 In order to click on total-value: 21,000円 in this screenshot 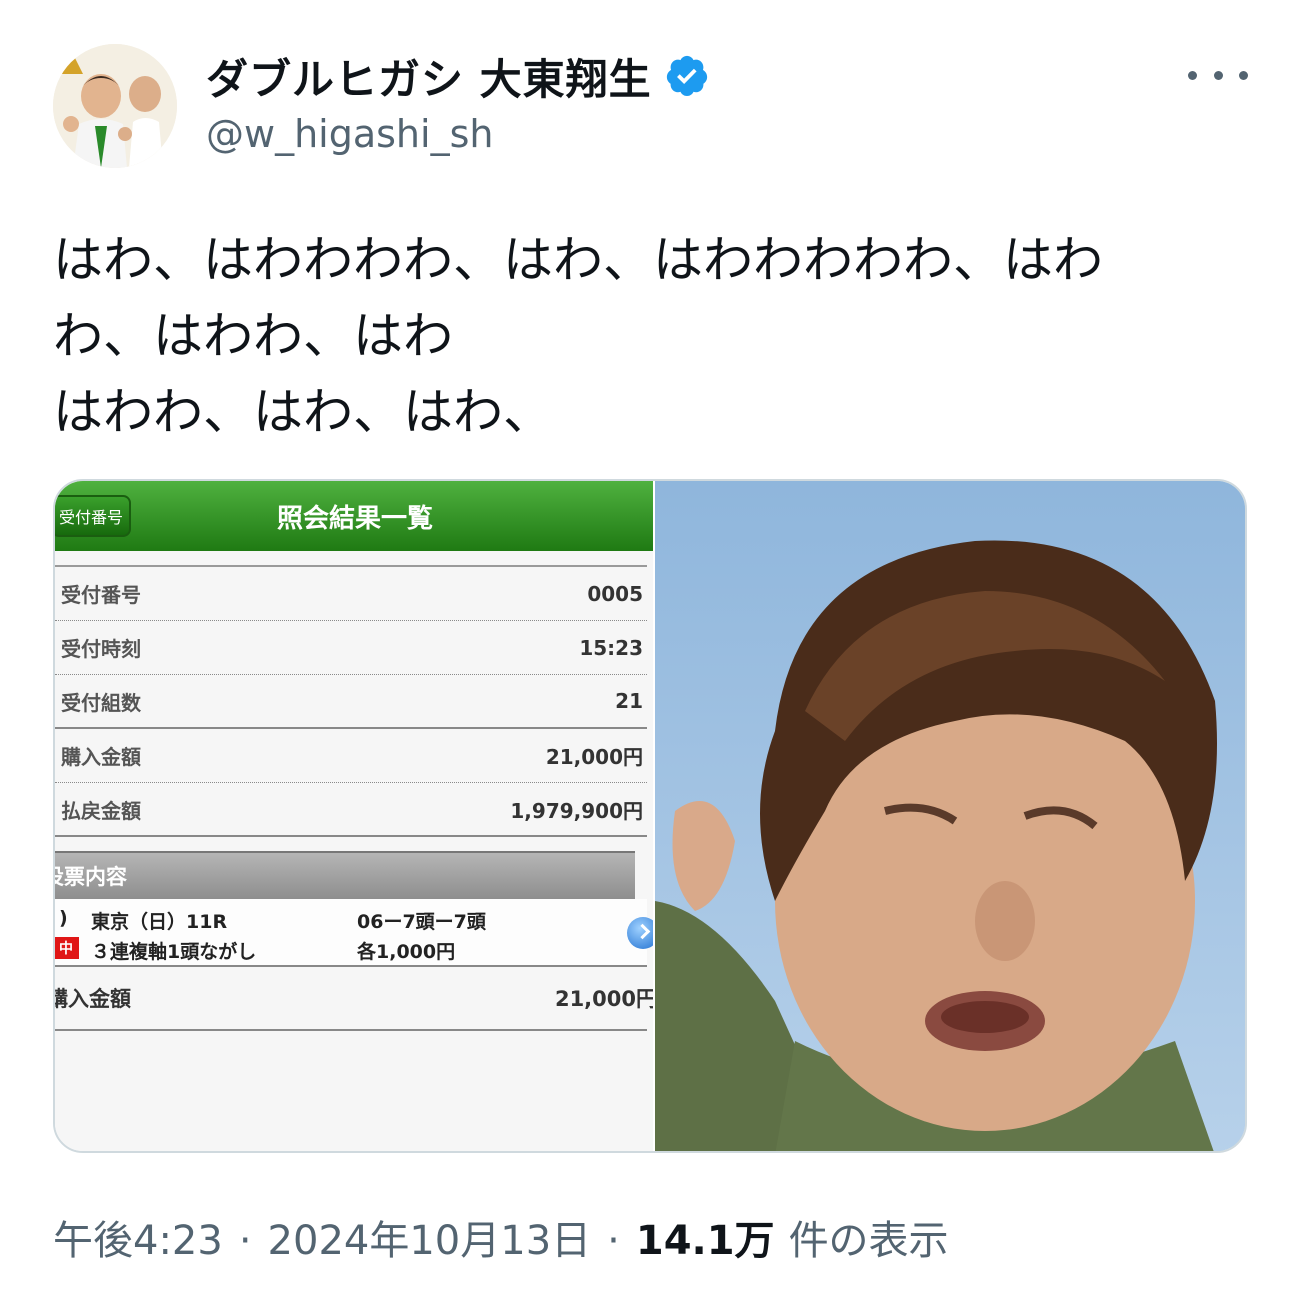, I will do `click(603, 999)`.